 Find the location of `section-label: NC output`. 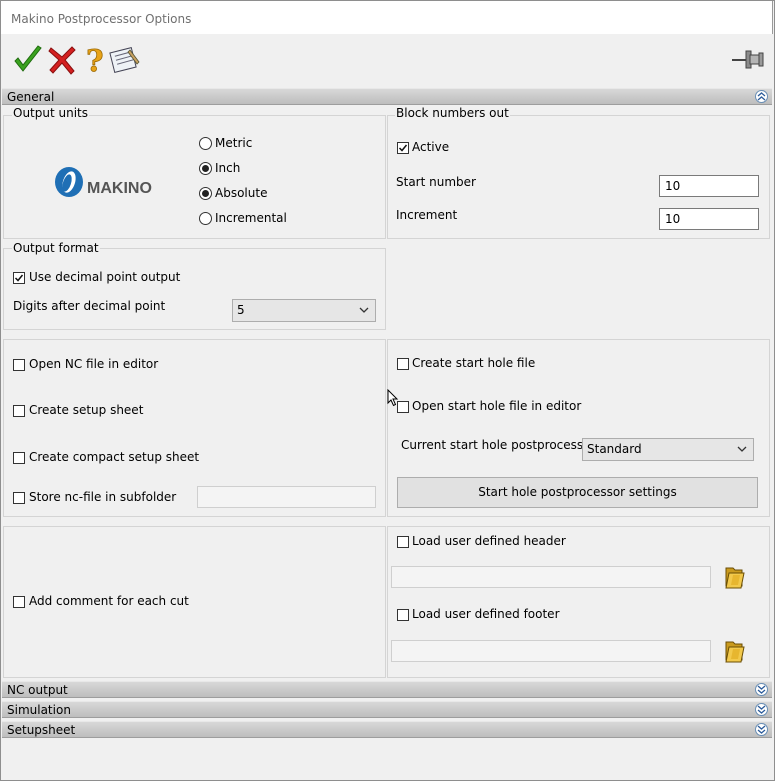

section-label: NC output is located at coordinates (37, 690).